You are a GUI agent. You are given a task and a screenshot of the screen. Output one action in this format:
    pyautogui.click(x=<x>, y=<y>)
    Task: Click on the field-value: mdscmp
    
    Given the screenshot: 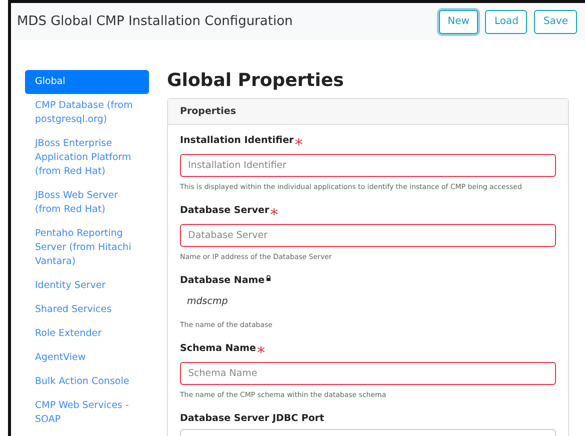 What is the action you would take?
    pyautogui.click(x=207, y=302)
    